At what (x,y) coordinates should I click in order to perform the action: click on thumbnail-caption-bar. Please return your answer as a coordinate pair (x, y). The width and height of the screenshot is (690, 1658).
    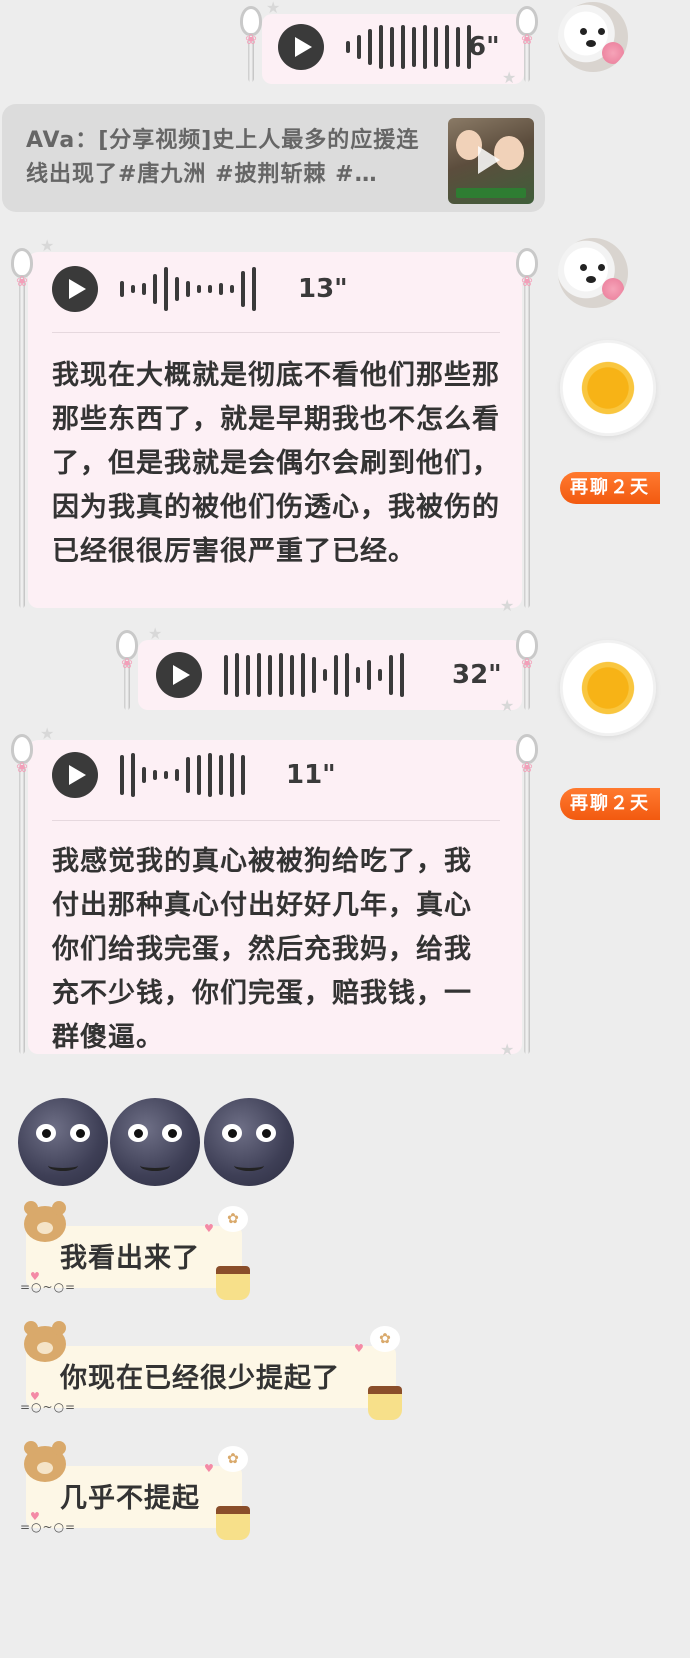
    Looking at the image, I should click on (491, 193).